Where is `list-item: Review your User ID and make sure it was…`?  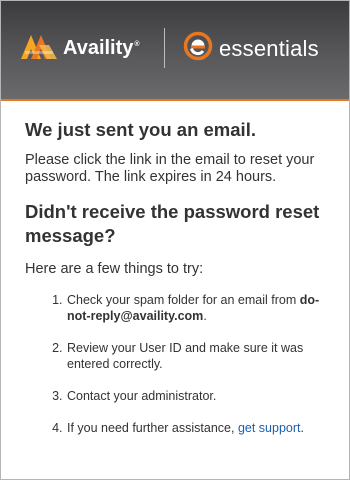 list-item: Review your User ID and make sure it was… is located at coordinates (195, 356).